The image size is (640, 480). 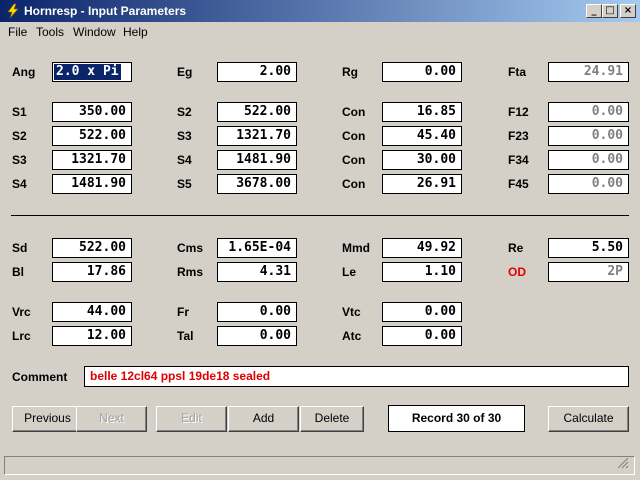 What do you see at coordinates (422, 112) in the screenshot?
I see `con1-field: 16.85` at bounding box center [422, 112].